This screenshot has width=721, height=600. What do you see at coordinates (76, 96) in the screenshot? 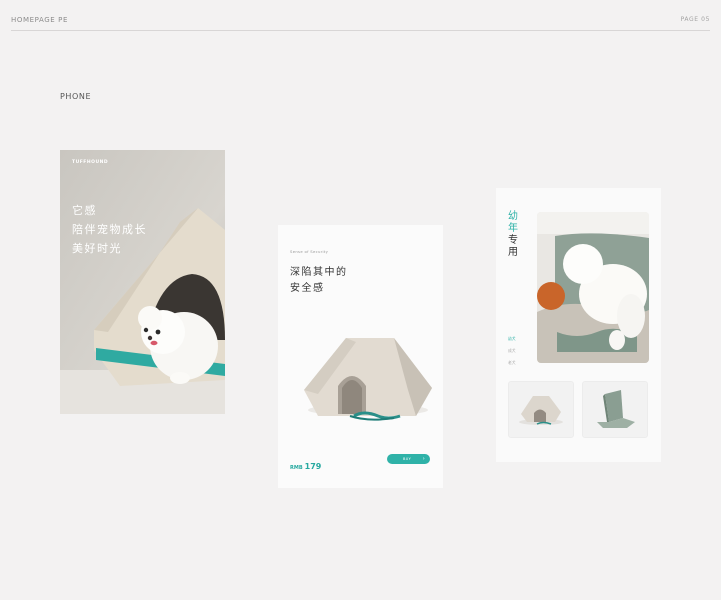
I see `section-label: PHONE` at bounding box center [76, 96].